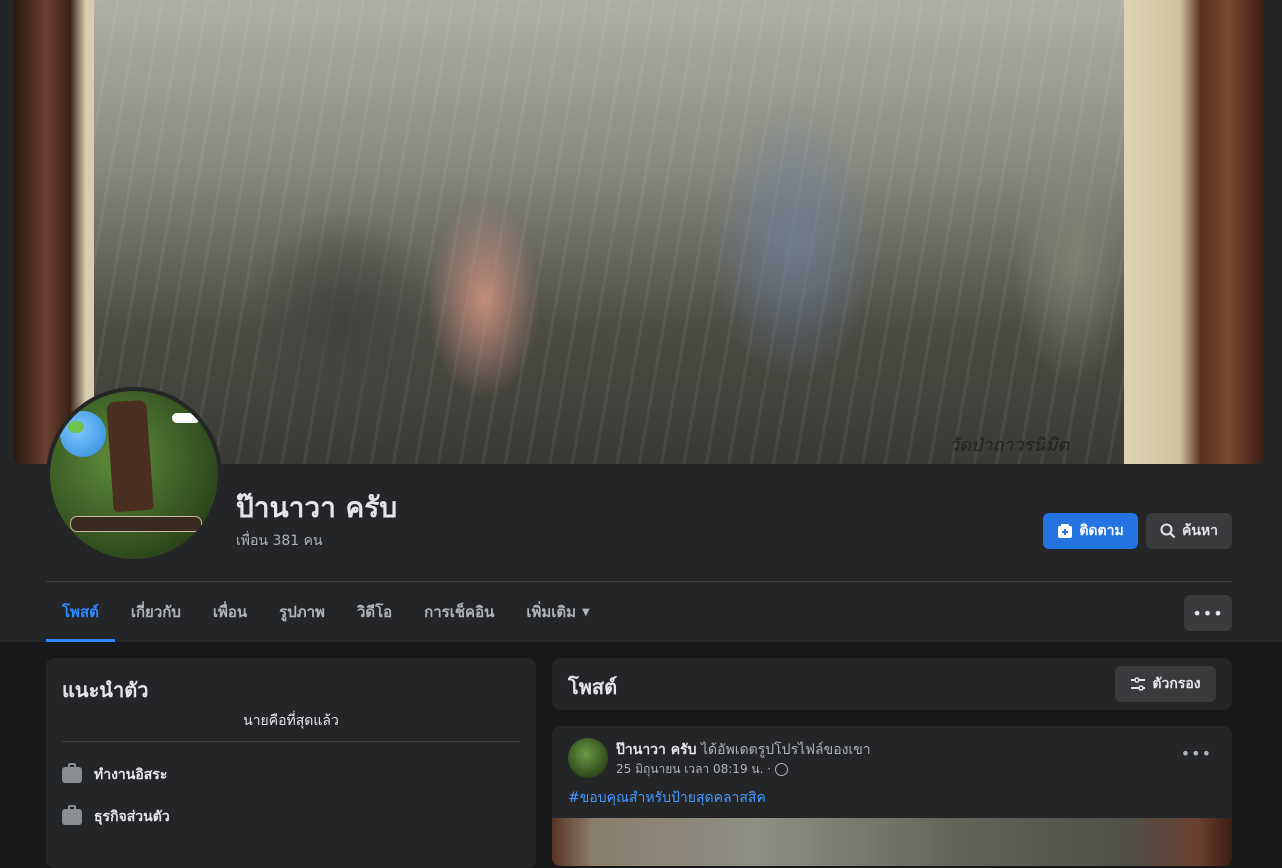 The image size is (1282, 868). Describe the element at coordinates (892, 684) in the screenshot. I see `posts-header-card: โพสต์ ตัวกรอง` at that location.